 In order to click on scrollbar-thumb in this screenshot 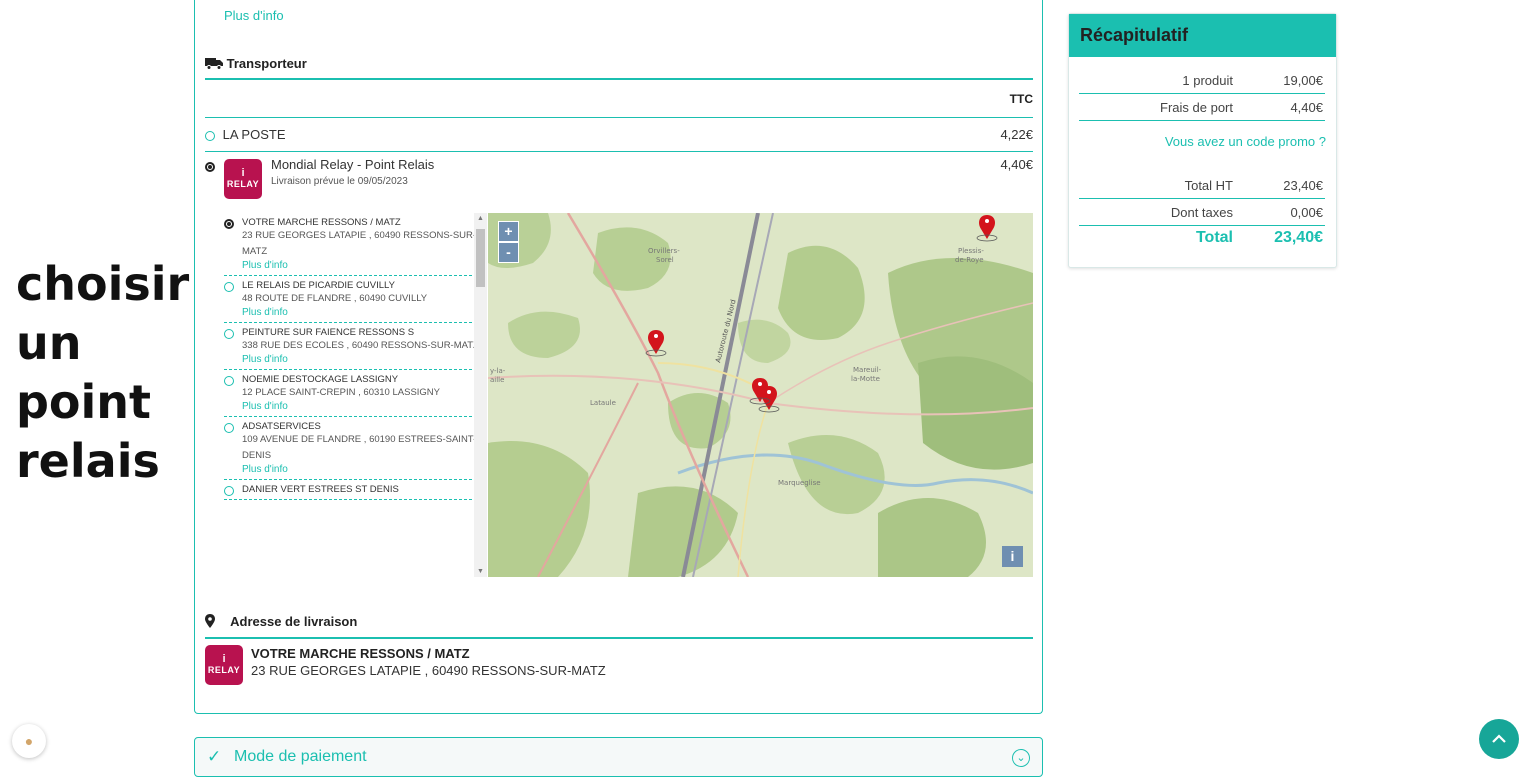, I will do `click(480, 258)`.